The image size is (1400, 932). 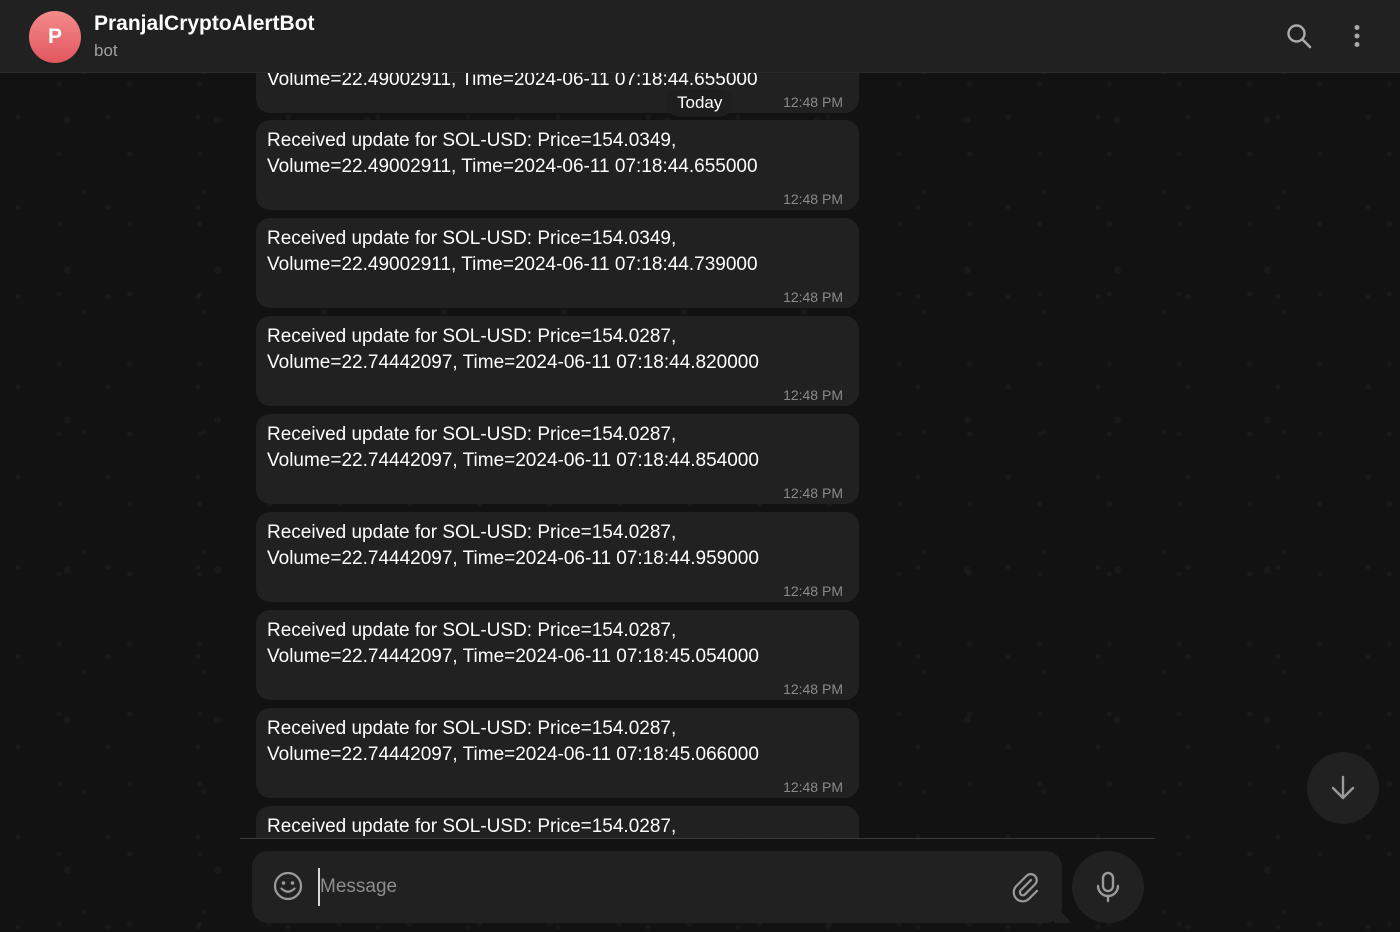 I want to click on microphone-icon, so click(x=1108, y=887).